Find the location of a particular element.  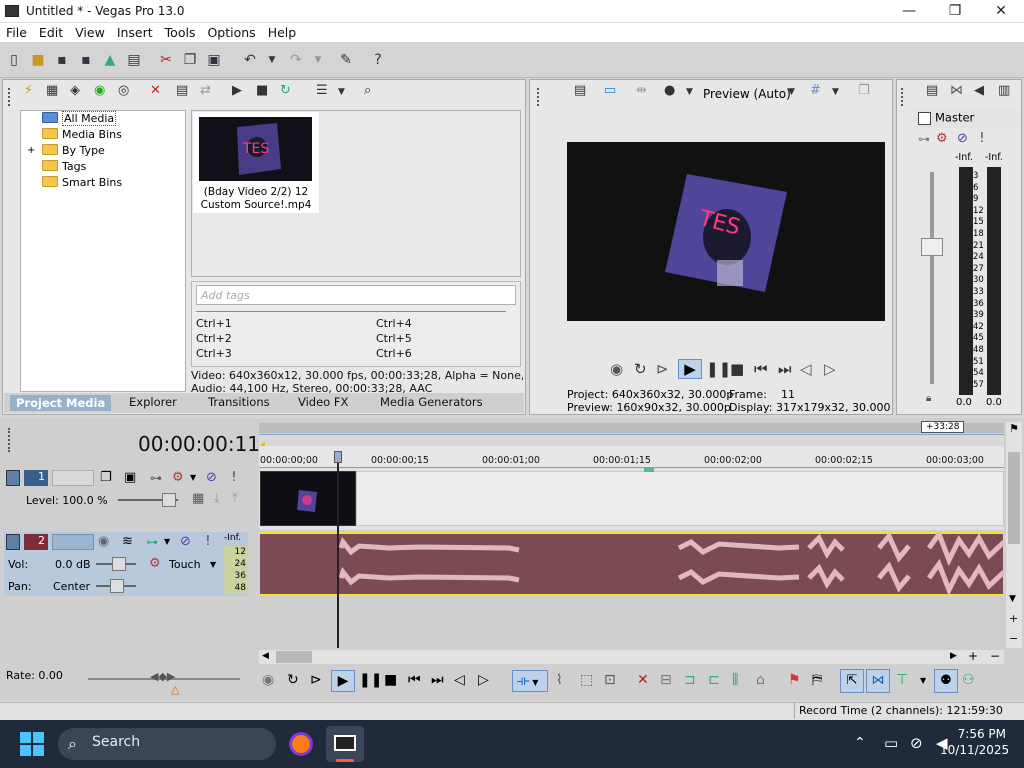

loop-icon: ◉ is located at coordinates (616, 369).